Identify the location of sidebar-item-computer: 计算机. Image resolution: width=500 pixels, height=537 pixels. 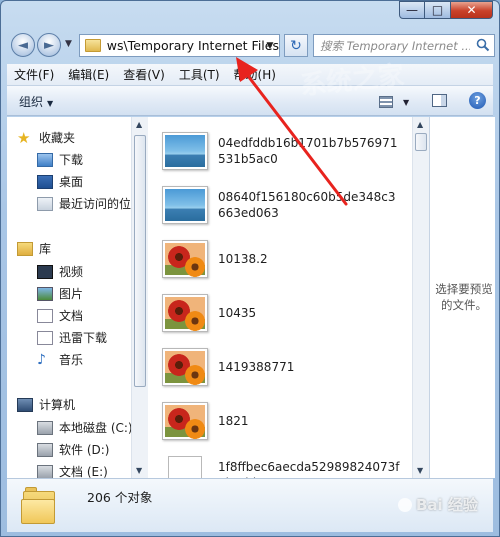
(46, 404).